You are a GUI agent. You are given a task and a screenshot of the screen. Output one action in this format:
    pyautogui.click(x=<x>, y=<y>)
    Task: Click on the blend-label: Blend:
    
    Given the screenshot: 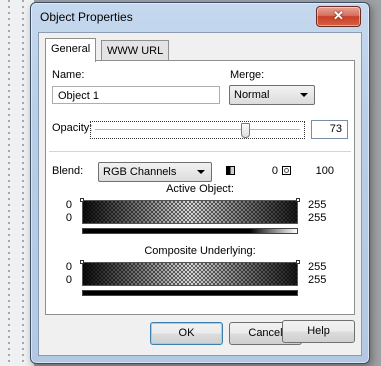 What is the action you would take?
    pyautogui.click(x=68, y=171)
    